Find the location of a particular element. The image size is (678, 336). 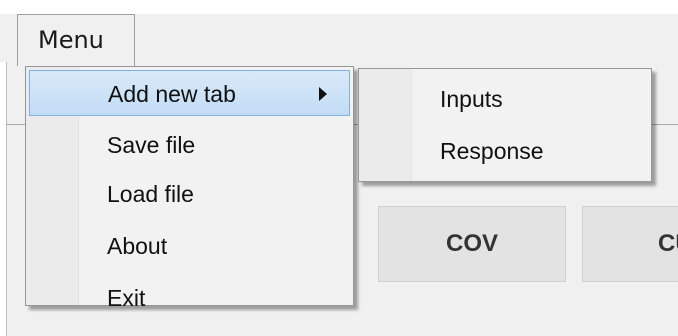

menu-button-label: Menu is located at coordinates (71, 40).